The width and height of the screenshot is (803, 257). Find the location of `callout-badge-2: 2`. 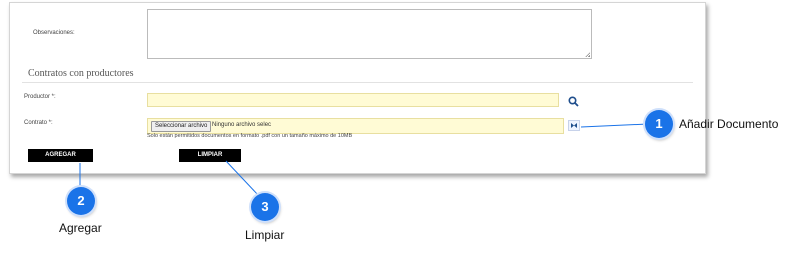

callout-badge-2: 2 is located at coordinates (81, 201).